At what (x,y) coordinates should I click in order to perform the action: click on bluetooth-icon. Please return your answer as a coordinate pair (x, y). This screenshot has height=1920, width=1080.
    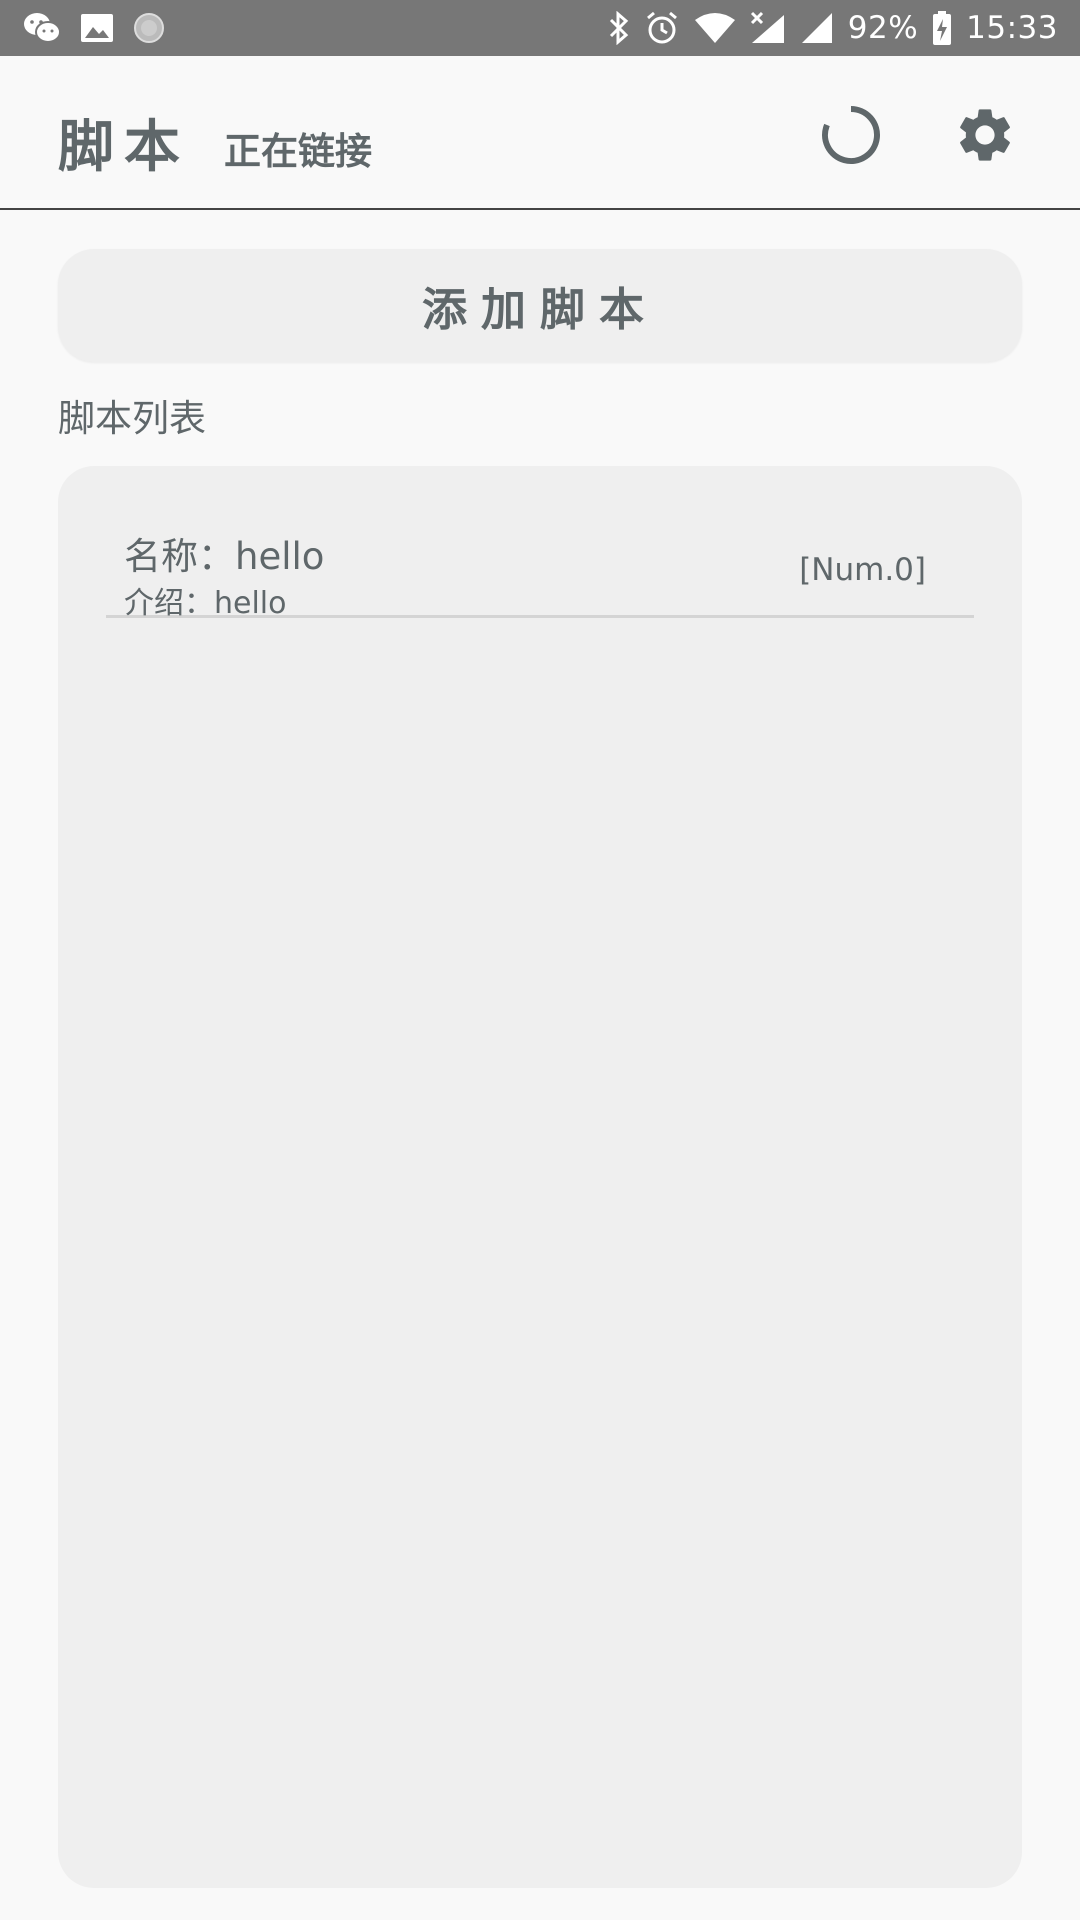
    Looking at the image, I should click on (619, 28).